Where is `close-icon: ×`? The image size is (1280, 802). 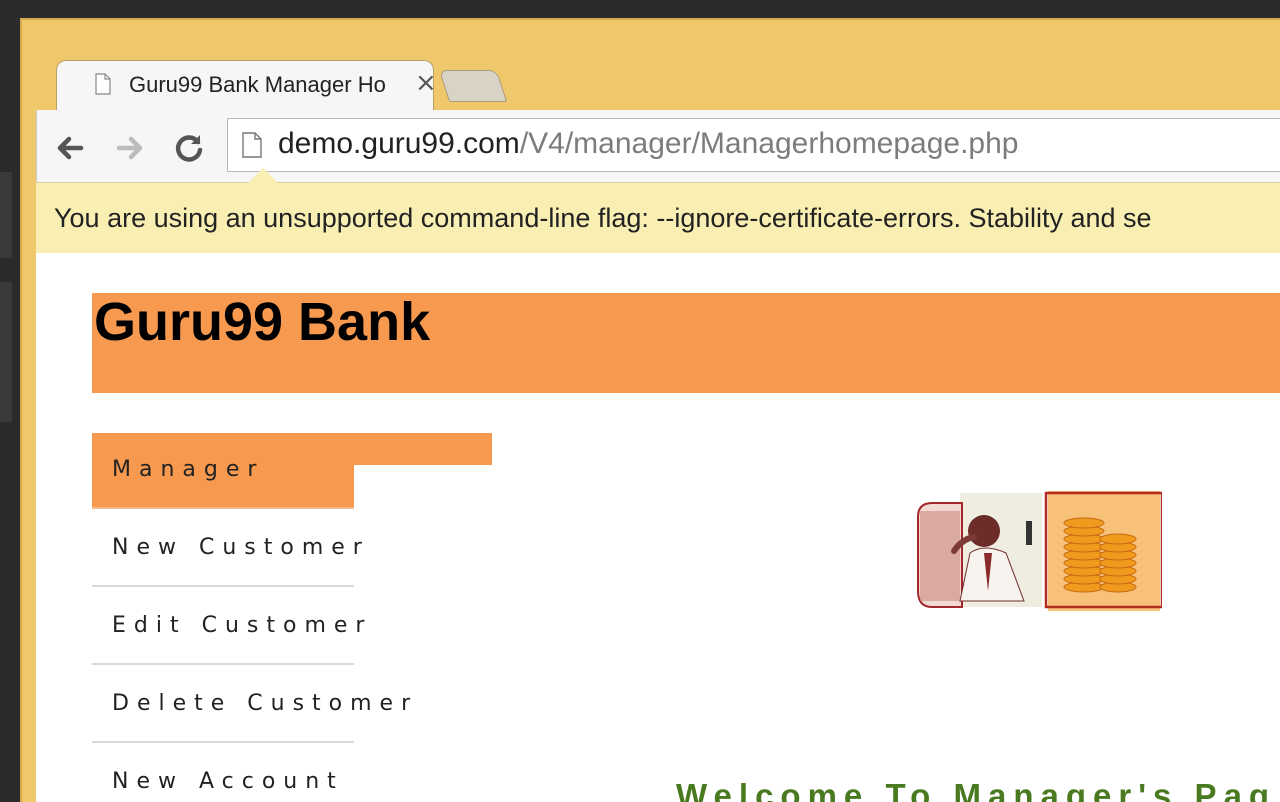 close-icon: × is located at coordinates (426, 83).